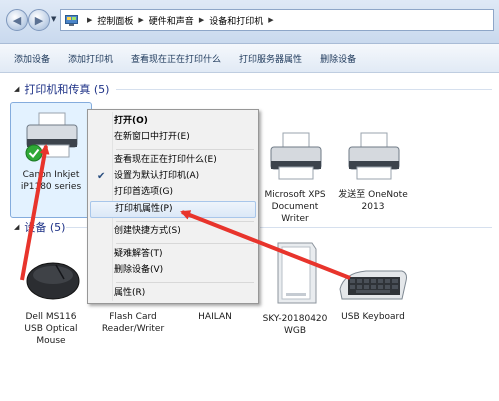 The image size is (499, 401). Describe the element at coordinates (71, 20) in the screenshot. I see `control-panel-icon` at that location.